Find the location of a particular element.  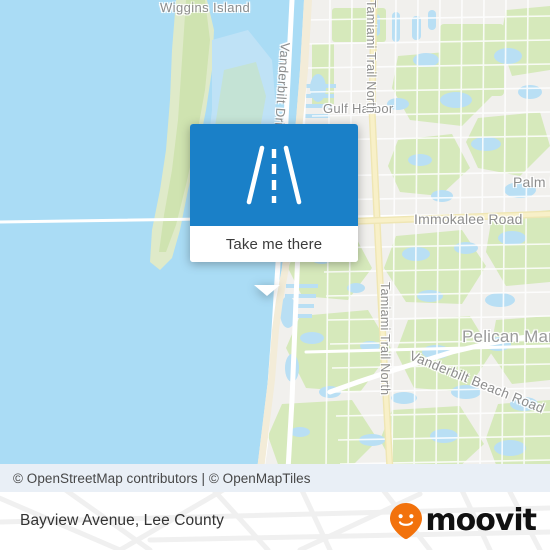

map-popup-card: Take me there is located at coordinates (274, 210).